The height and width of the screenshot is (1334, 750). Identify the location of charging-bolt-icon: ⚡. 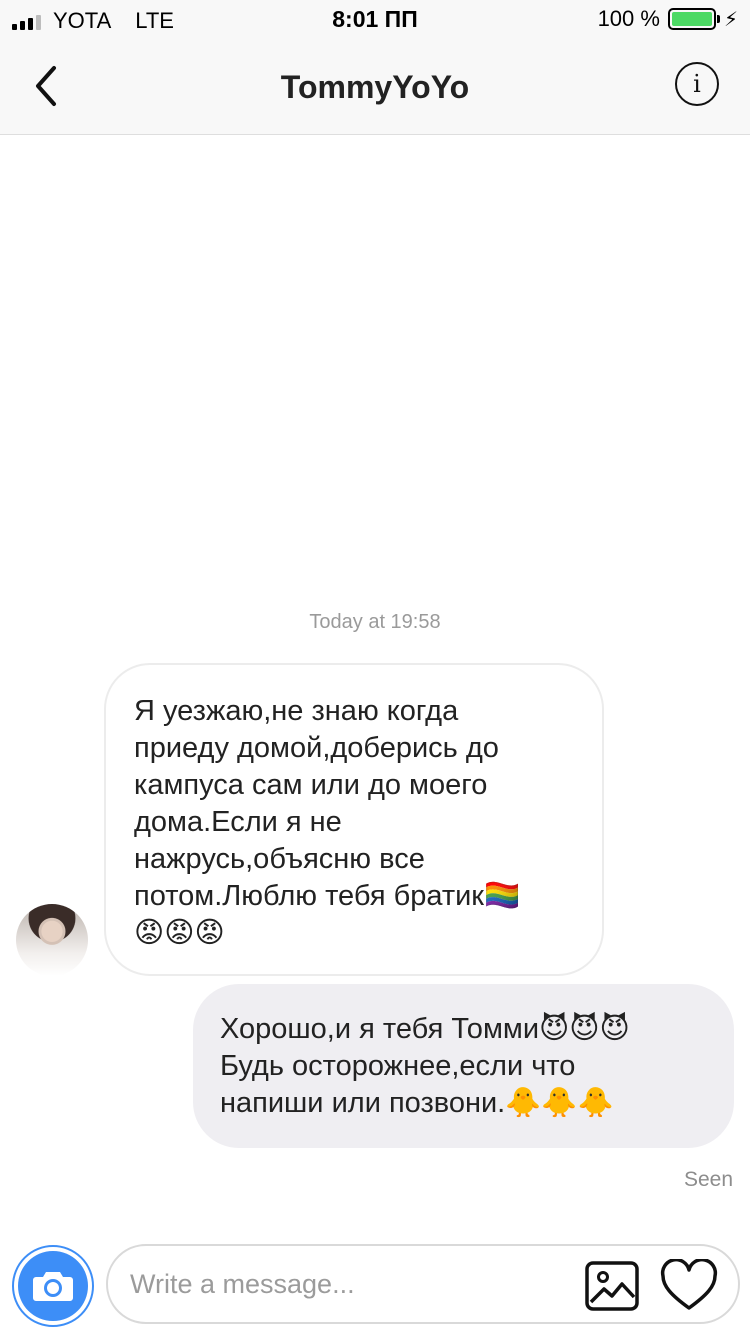
(730, 19).